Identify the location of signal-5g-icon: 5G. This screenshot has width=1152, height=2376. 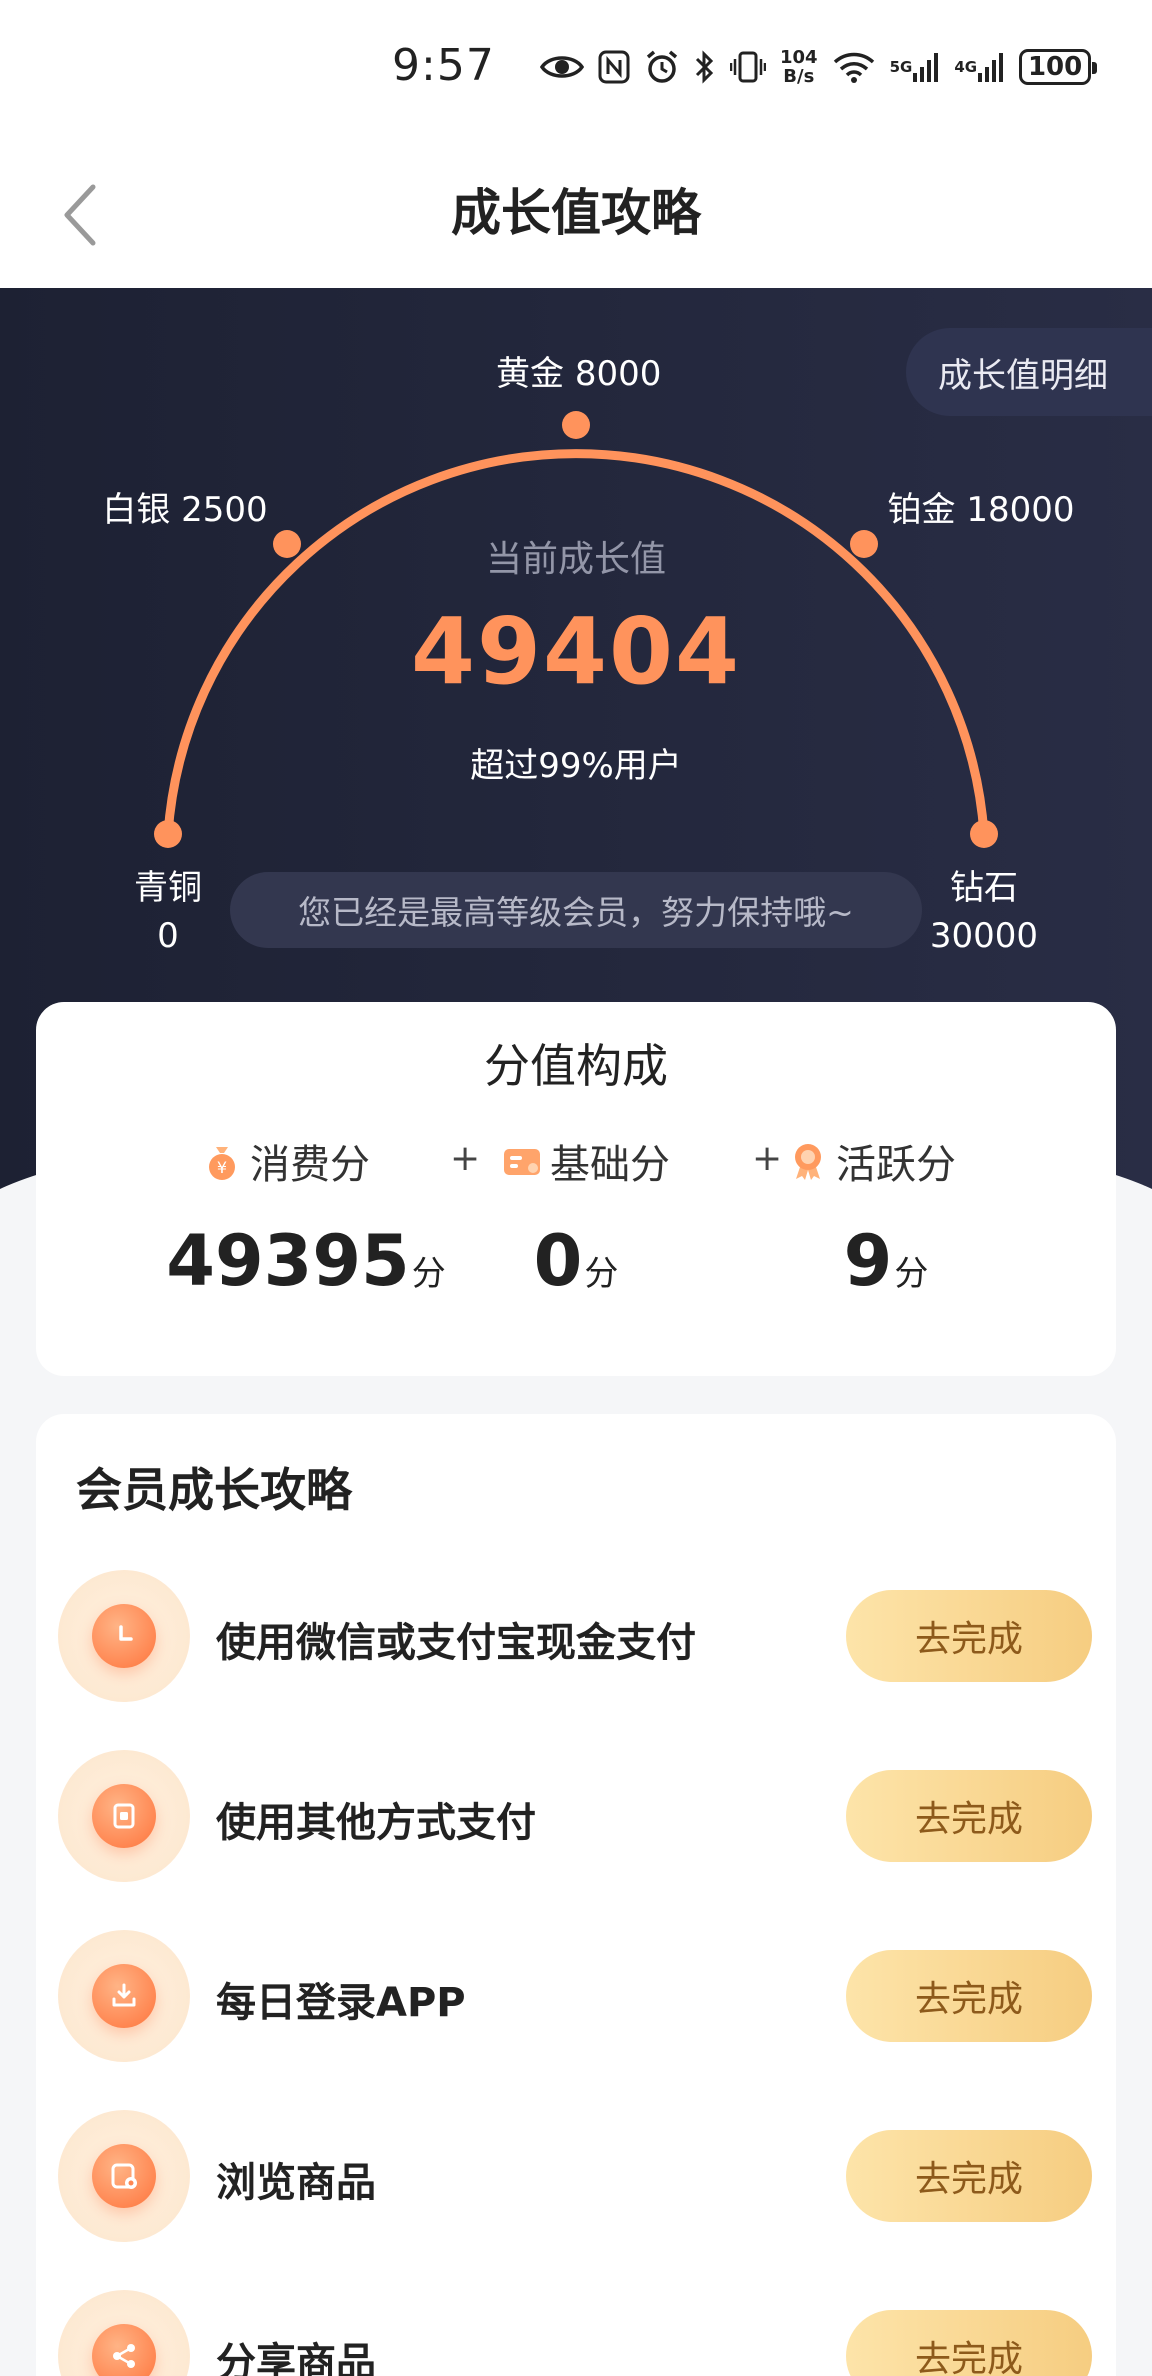
(915, 67).